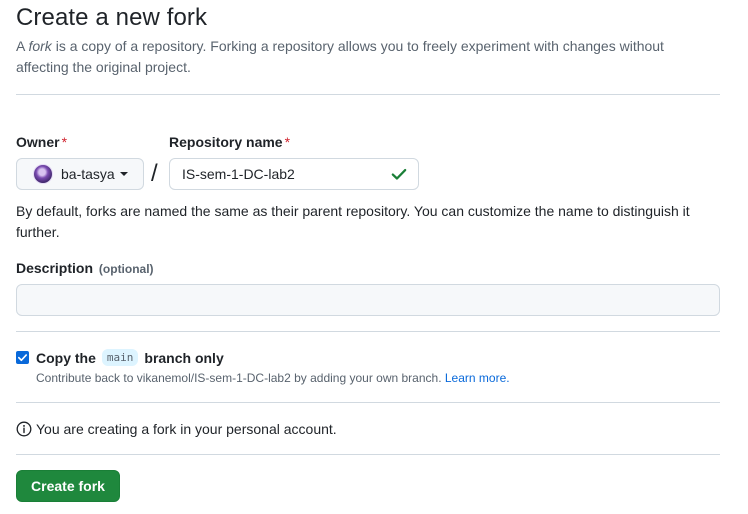 This screenshot has height=514, width=748. What do you see at coordinates (40, 46) in the screenshot?
I see `subtitle-emphasis: fork` at bounding box center [40, 46].